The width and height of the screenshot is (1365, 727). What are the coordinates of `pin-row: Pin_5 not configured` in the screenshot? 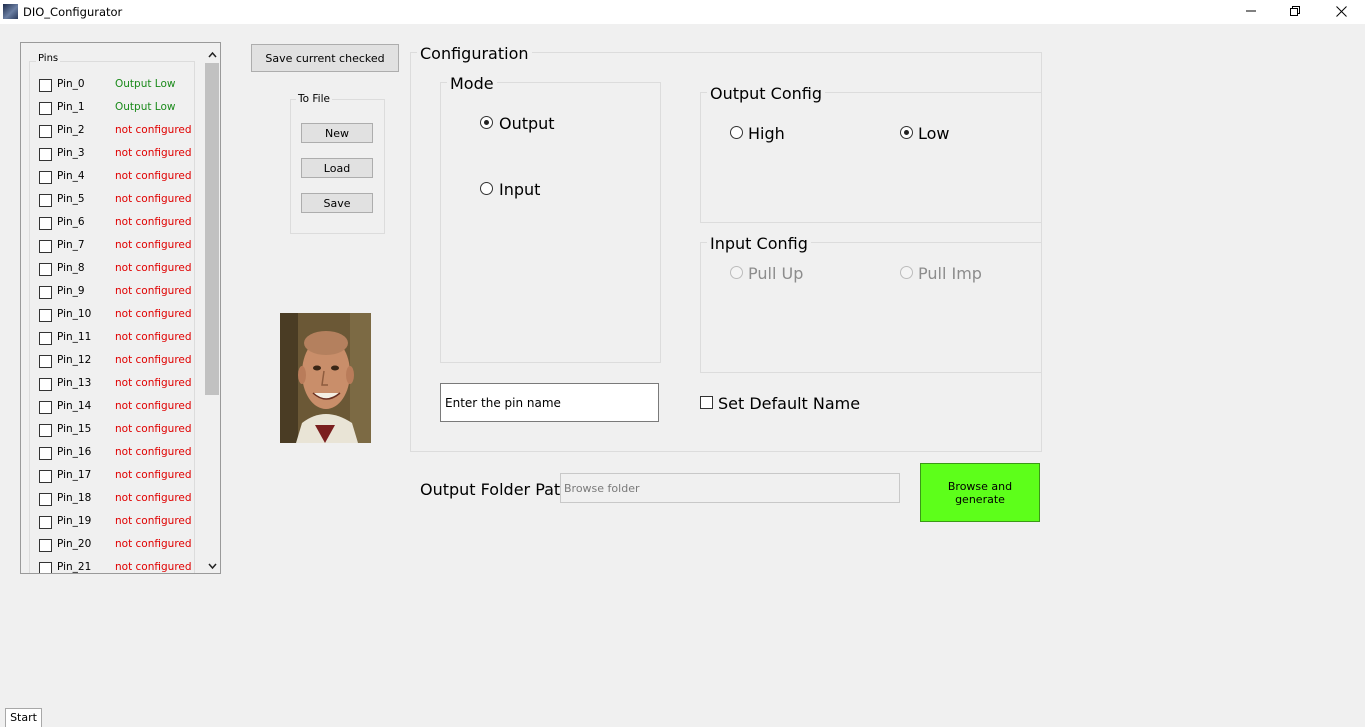 It's located at (119, 201).